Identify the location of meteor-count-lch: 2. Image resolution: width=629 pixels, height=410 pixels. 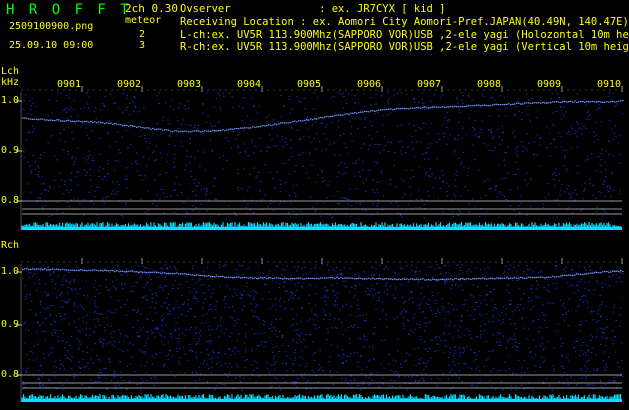
(142, 34).